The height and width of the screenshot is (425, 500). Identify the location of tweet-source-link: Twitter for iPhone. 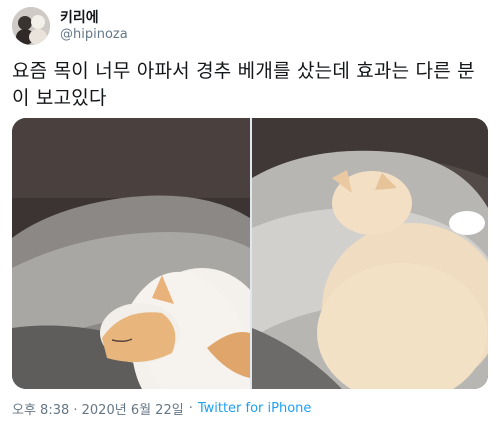
(255, 408).